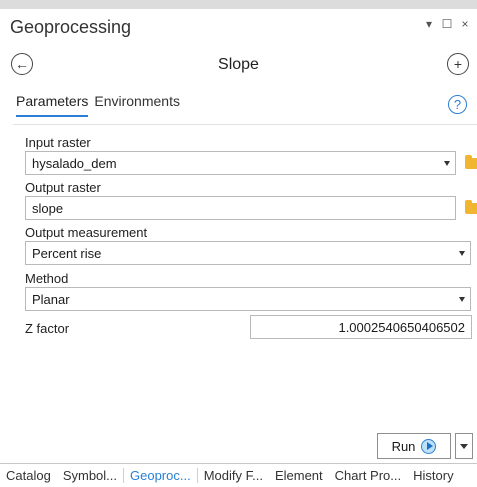 The height and width of the screenshot is (487, 477). Describe the element at coordinates (86, 232) in the screenshot. I see `output-measurement-label: Output measurement` at that location.